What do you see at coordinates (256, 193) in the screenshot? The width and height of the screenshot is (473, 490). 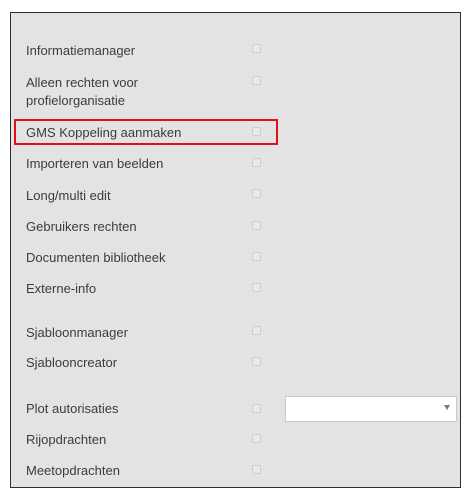 I see `checkbox-long-multi-edit` at bounding box center [256, 193].